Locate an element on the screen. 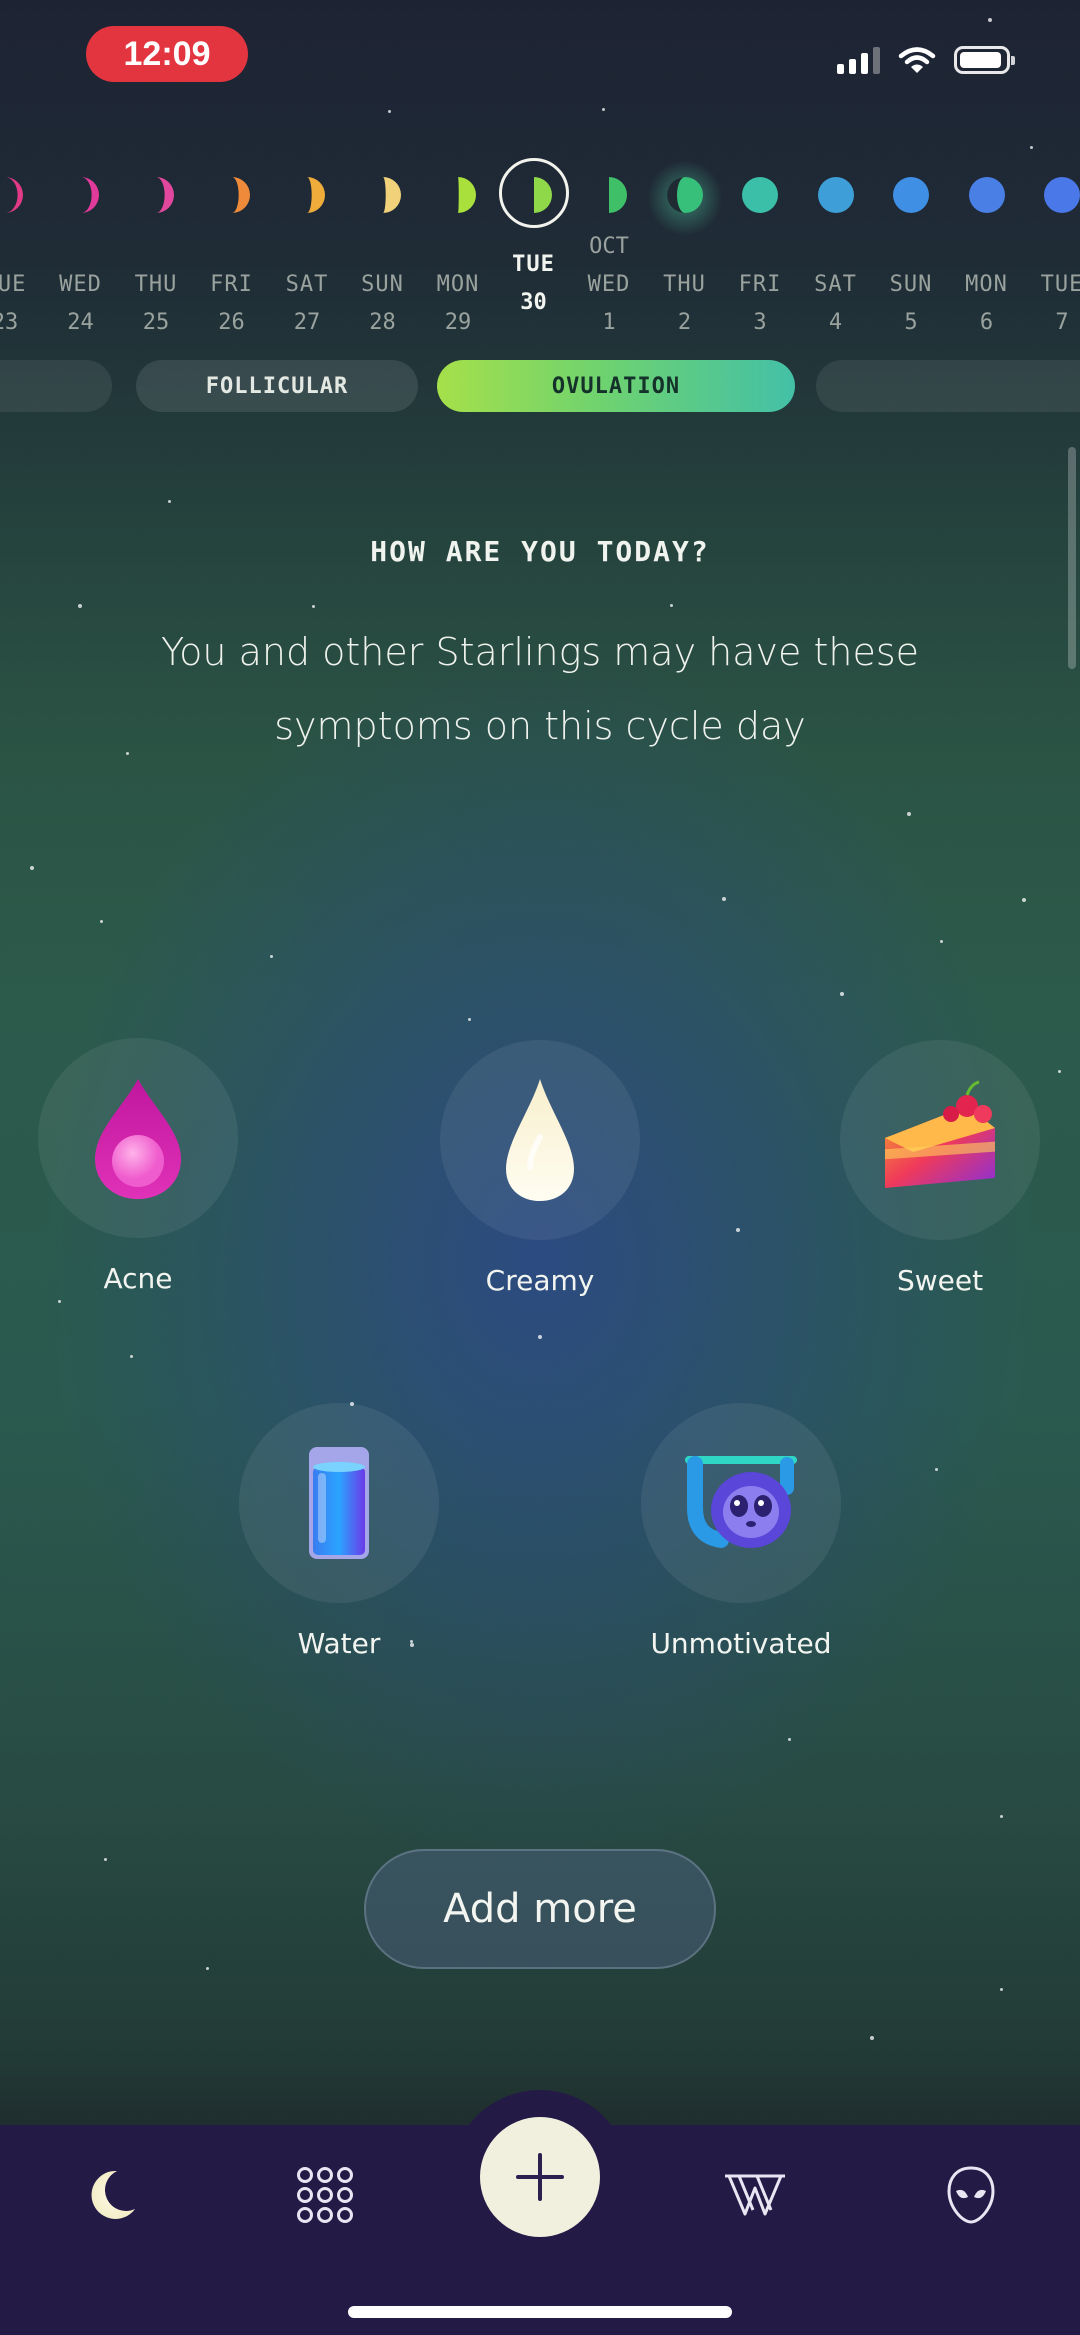 The image size is (1080, 2335). nav-grid-tab is located at coordinates (325, 2195).